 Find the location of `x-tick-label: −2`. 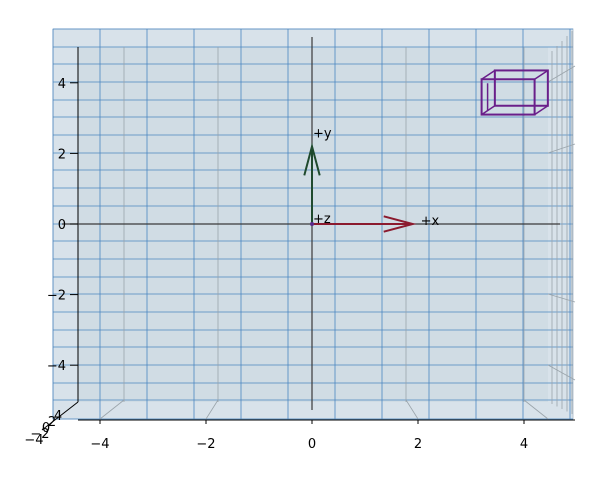

x-tick-label: −2 is located at coordinates (205, 444).